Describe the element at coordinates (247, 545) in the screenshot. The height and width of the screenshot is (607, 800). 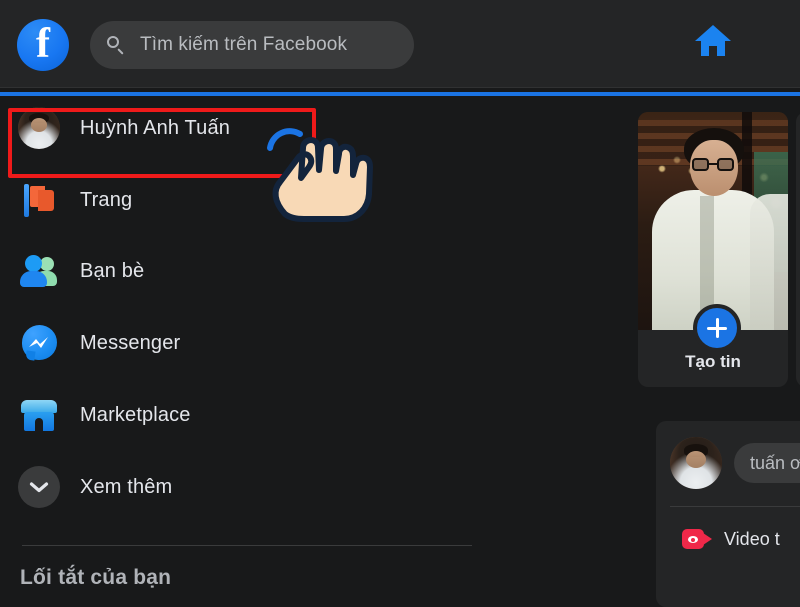
I see `sidebar-divider` at that location.